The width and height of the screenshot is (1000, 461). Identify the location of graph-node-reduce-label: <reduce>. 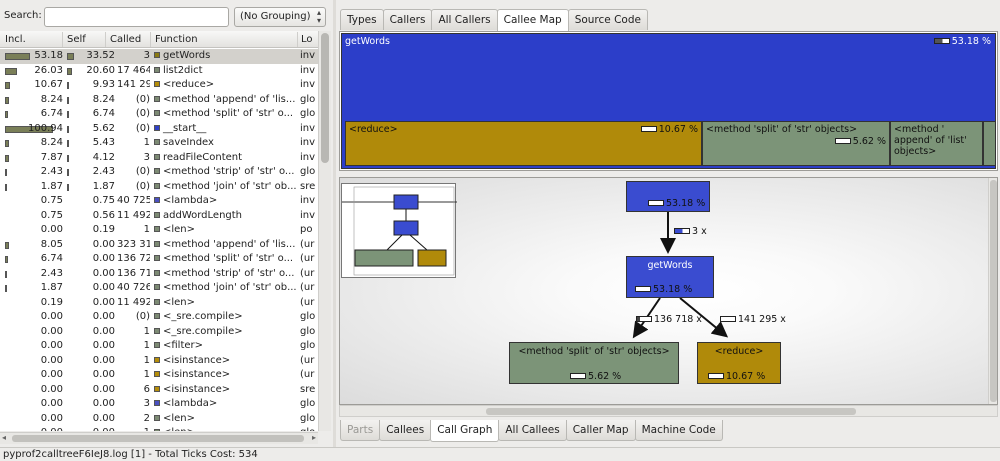
(739, 351).